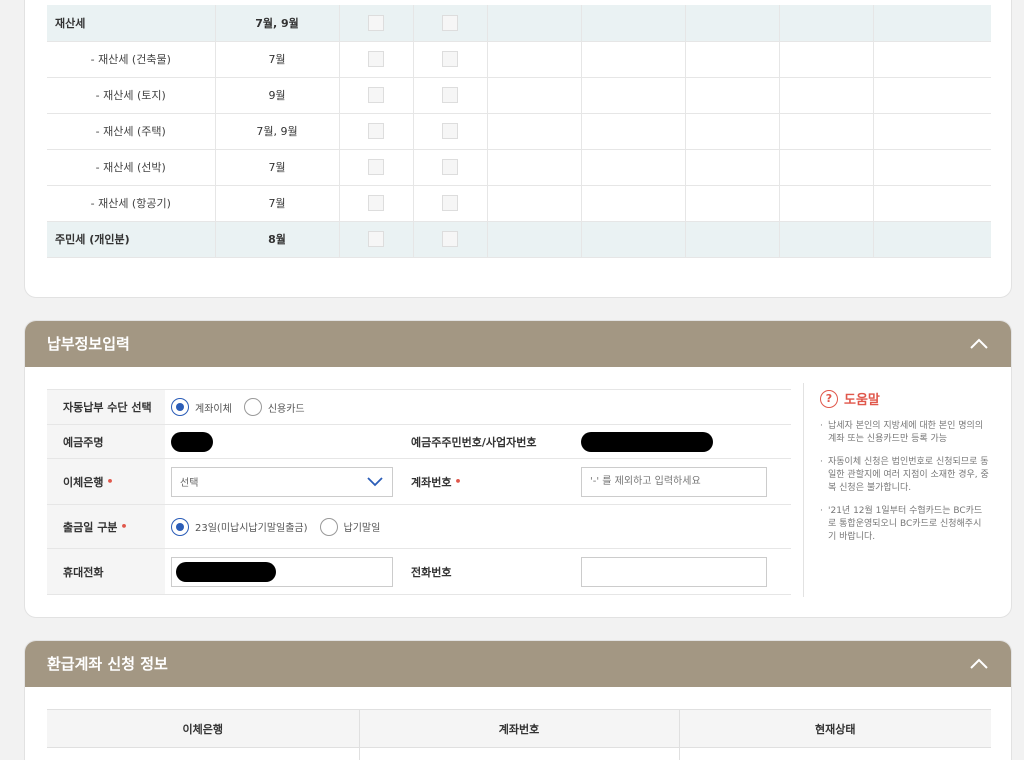 This screenshot has height=760, width=1024. Describe the element at coordinates (419, 407) in the screenshot. I see `form-row-method: 자동납부 수단 선택 계좌이체 신용카드` at that location.